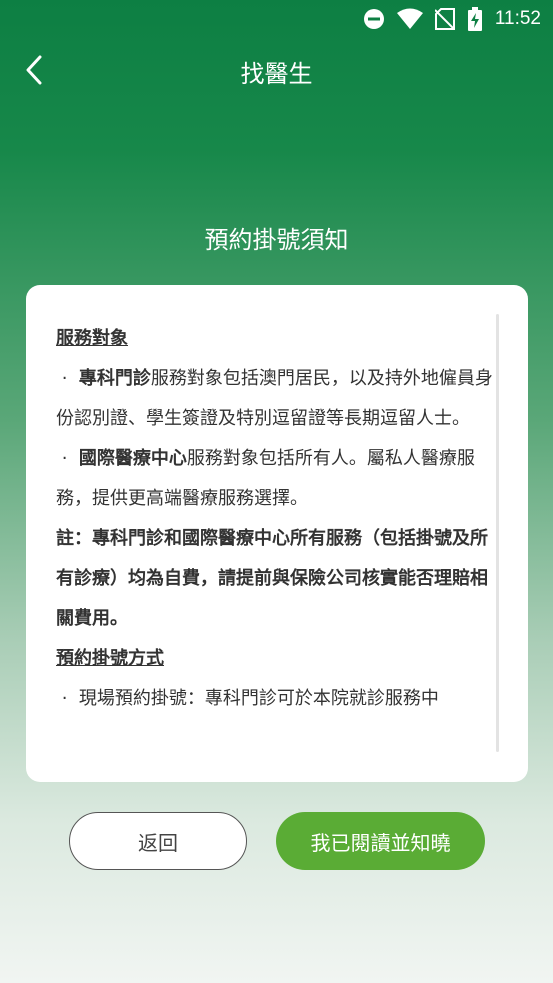 Image resolution: width=553 pixels, height=983 pixels. Describe the element at coordinates (380, 841) in the screenshot. I see `confirm-read-button: 我已閱讀並知曉` at that location.